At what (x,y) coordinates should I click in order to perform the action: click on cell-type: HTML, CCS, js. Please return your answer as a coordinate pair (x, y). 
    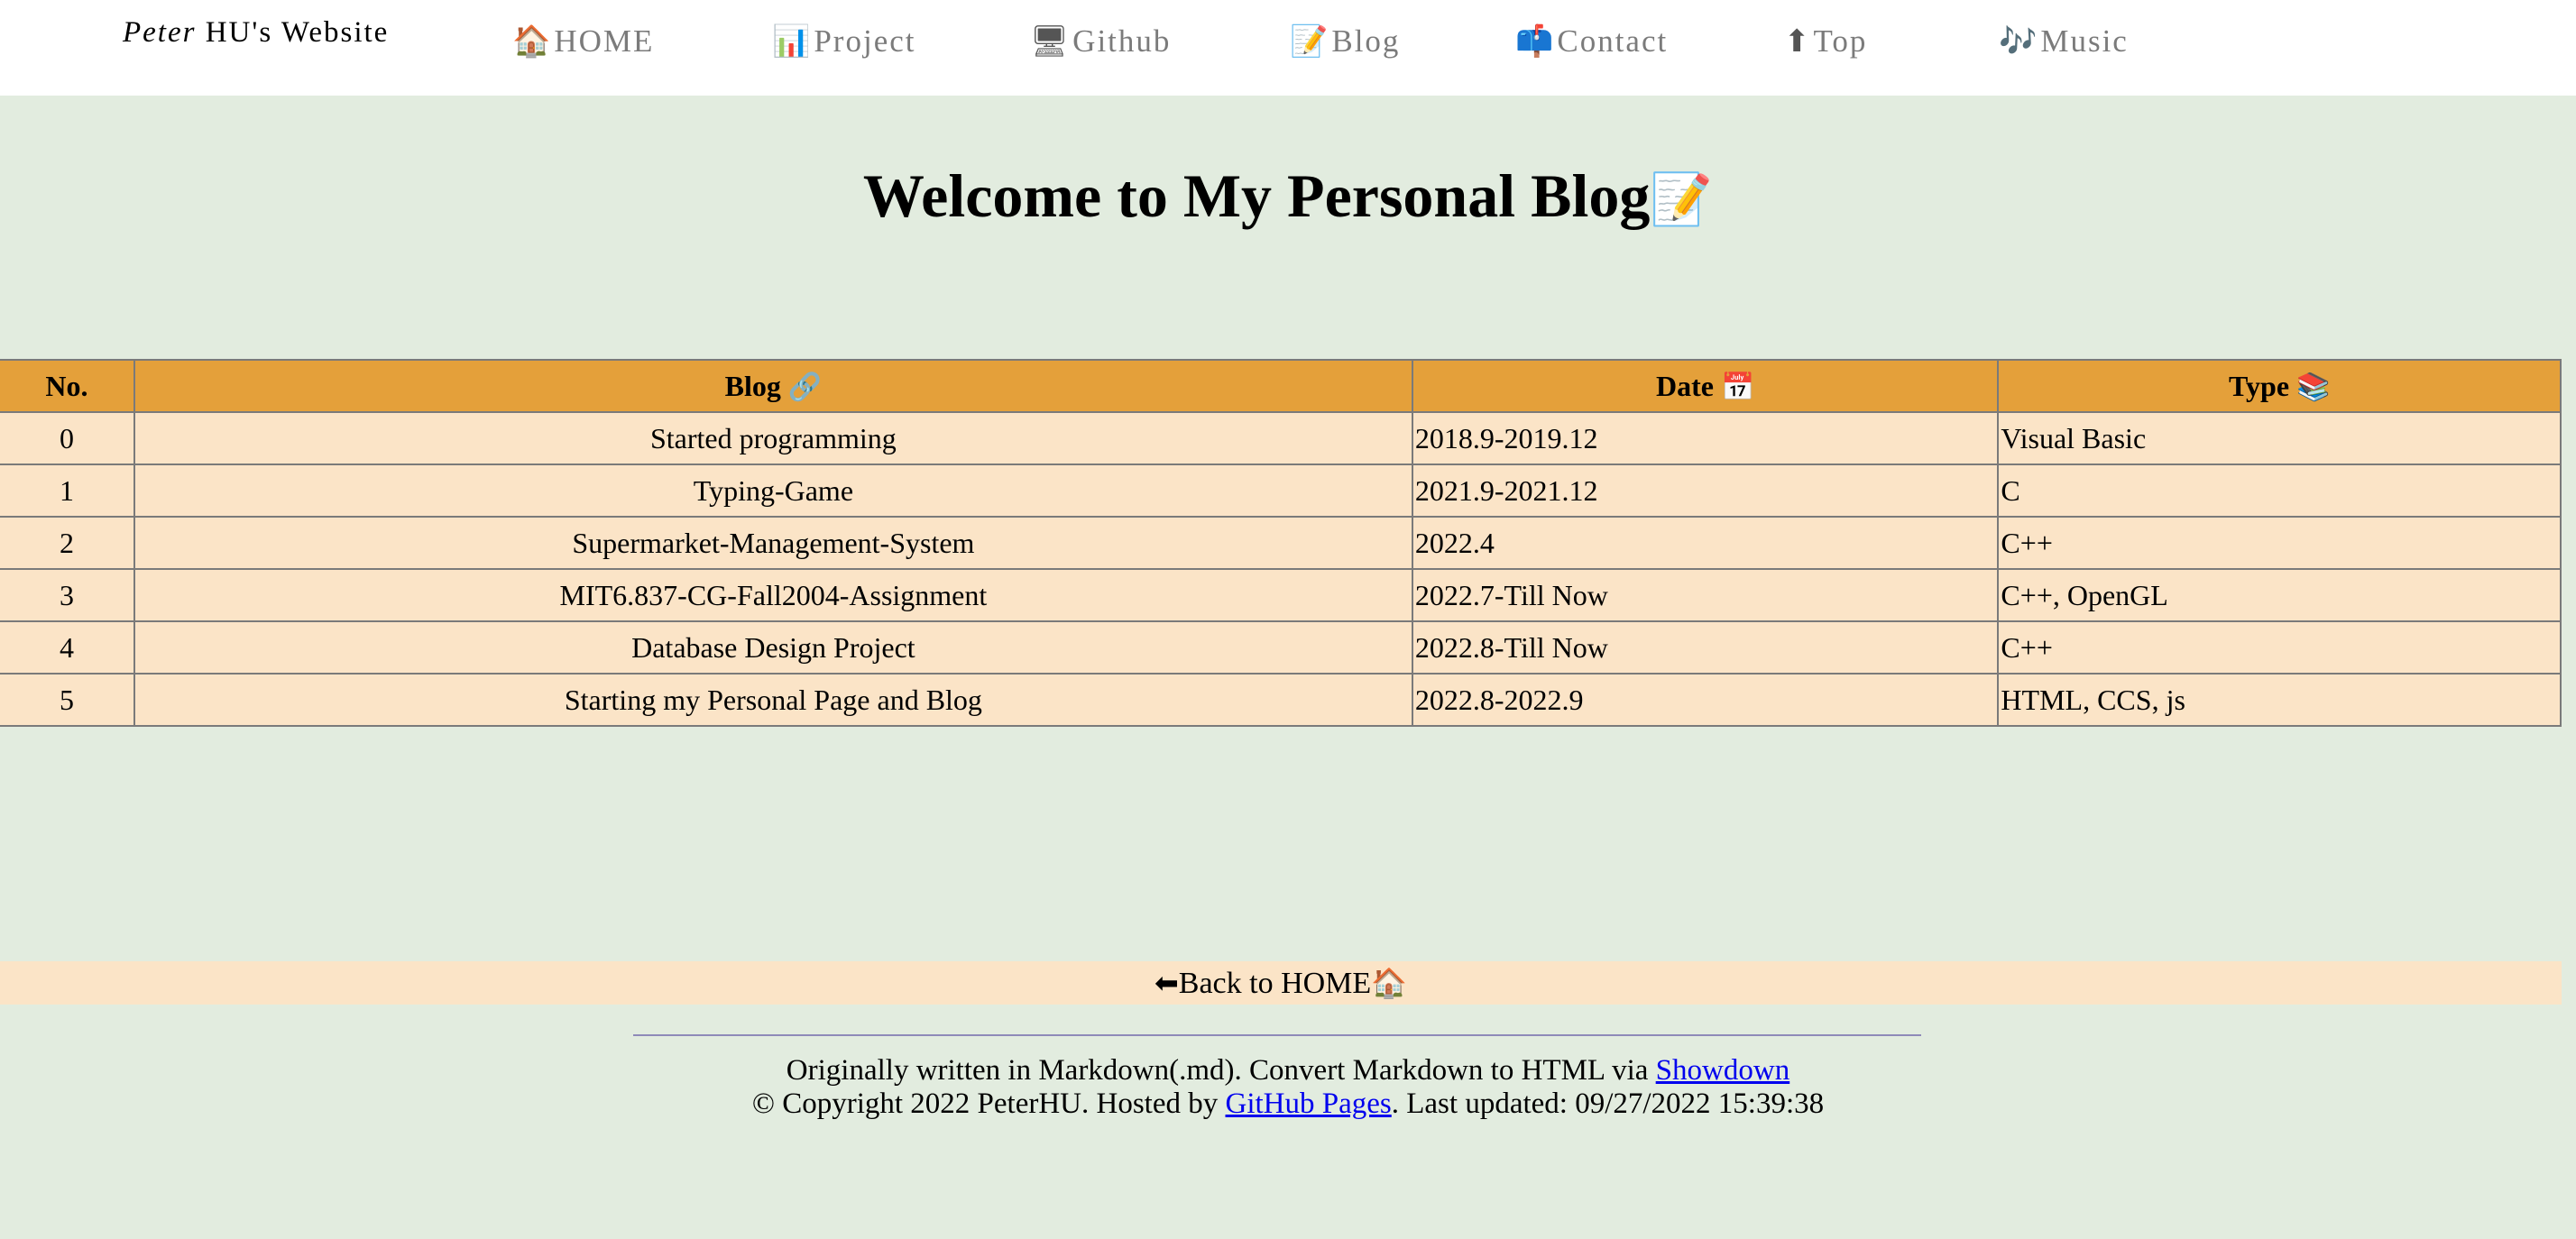
    Looking at the image, I should click on (2279, 700).